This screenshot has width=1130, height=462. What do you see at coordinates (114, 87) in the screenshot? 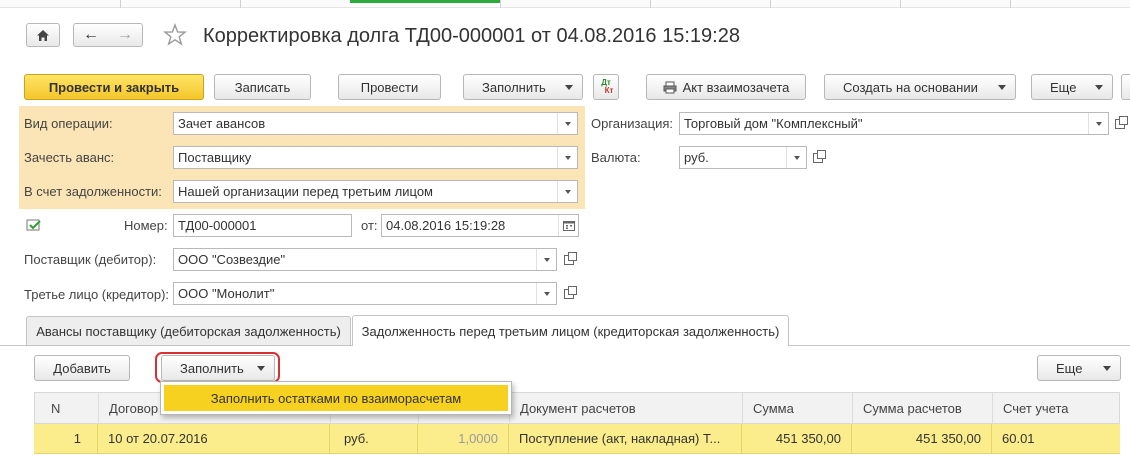
I see `post-and-close-button: Провести и закрыть` at bounding box center [114, 87].